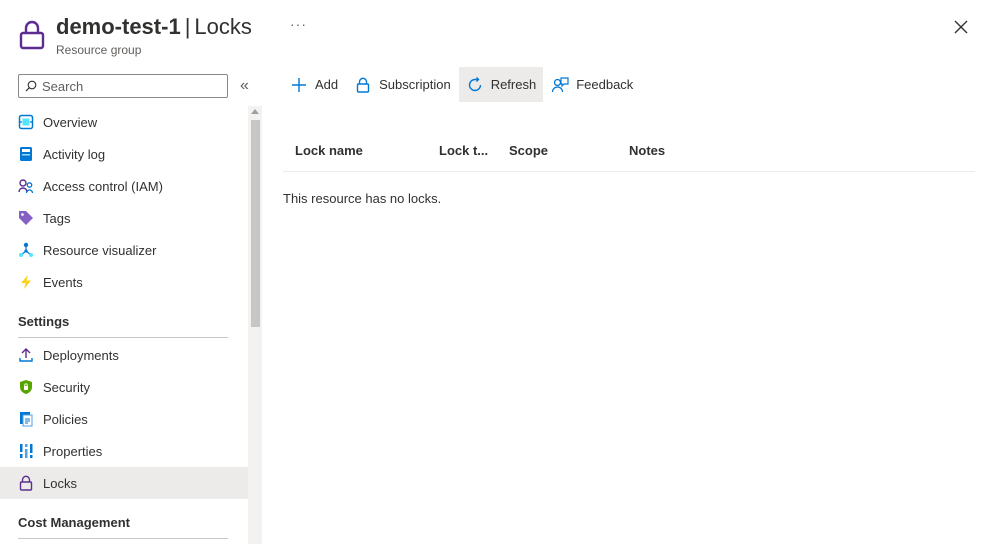 This screenshot has height=544, width=987. What do you see at coordinates (26, 451) in the screenshot?
I see `properties-icon` at bounding box center [26, 451].